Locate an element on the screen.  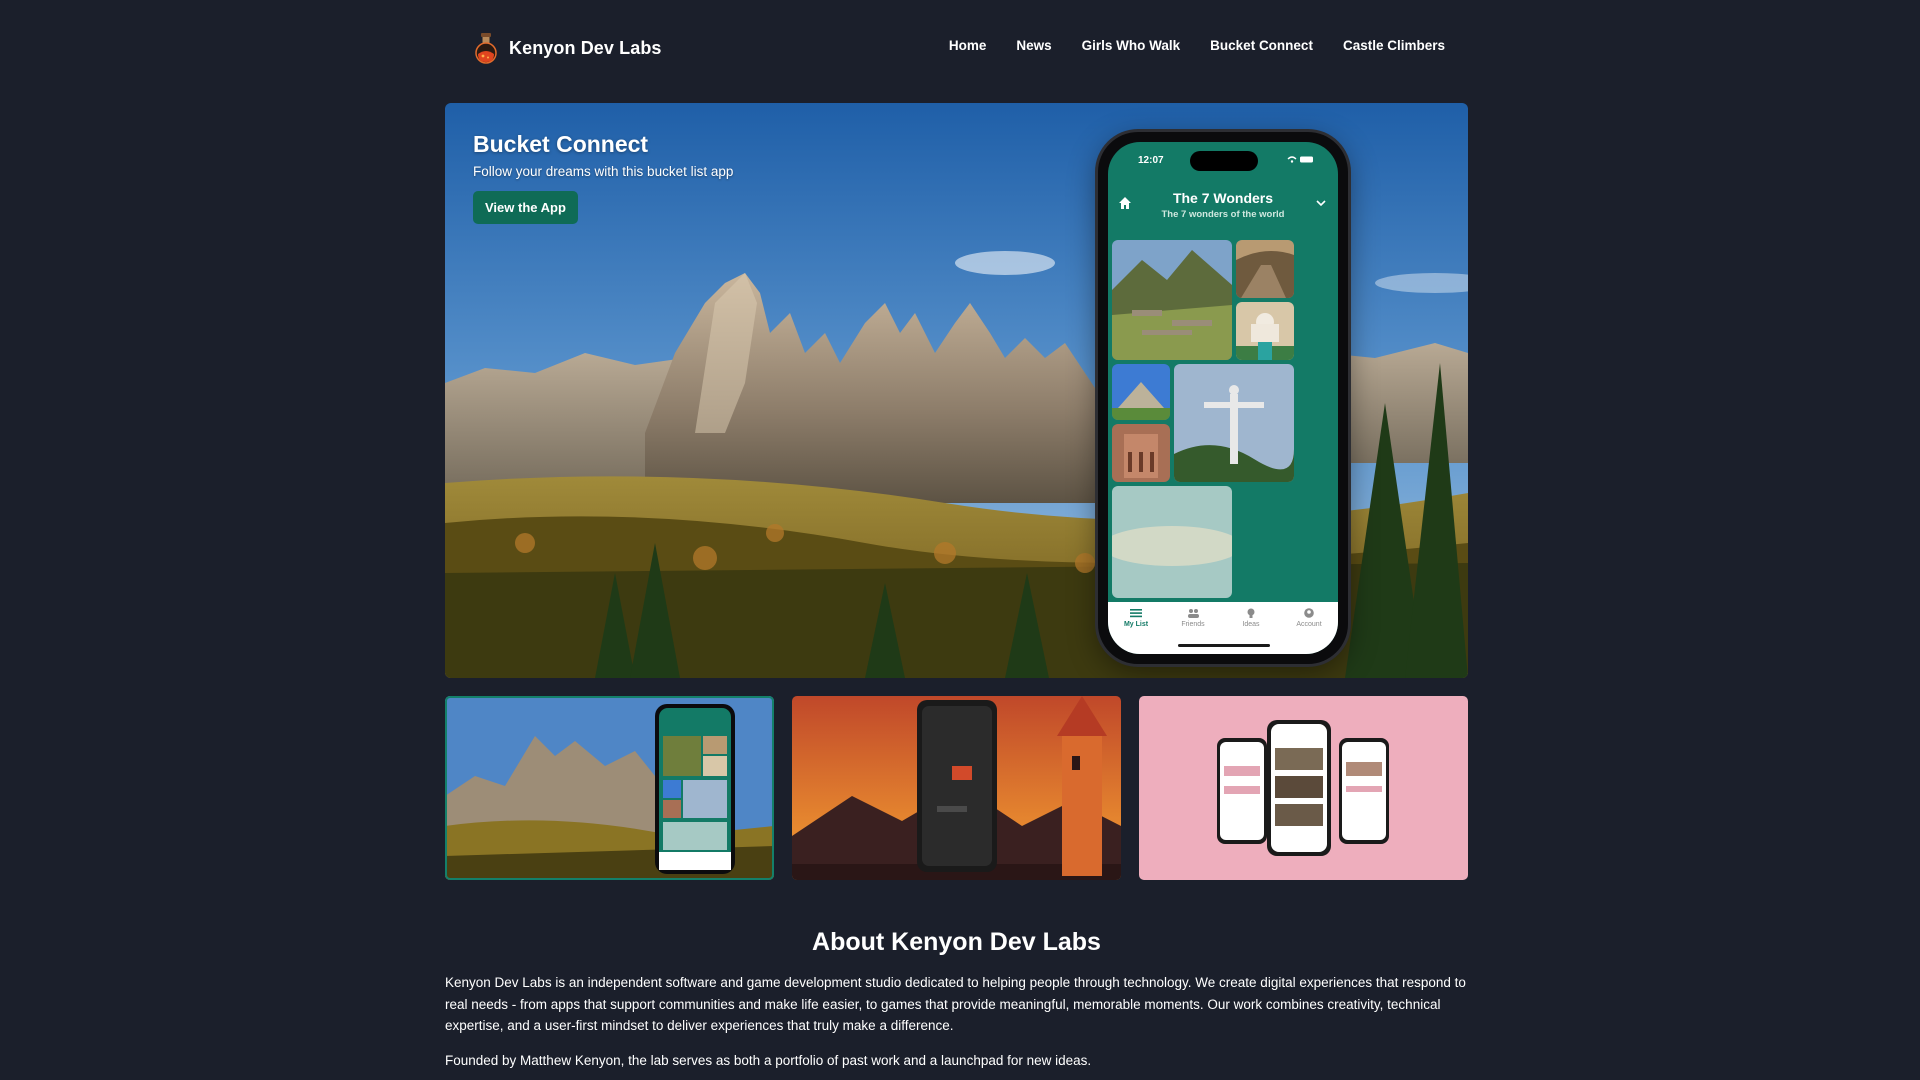
nav-link-news: News is located at coordinates (1033, 45).